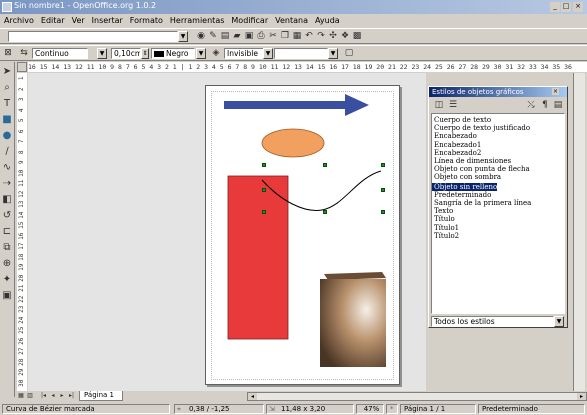 This screenshot has width=587, height=415. Describe the element at coordinates (492, 321) in the screenshot. I see `style-filter-select: Todos los estilos` at that location.